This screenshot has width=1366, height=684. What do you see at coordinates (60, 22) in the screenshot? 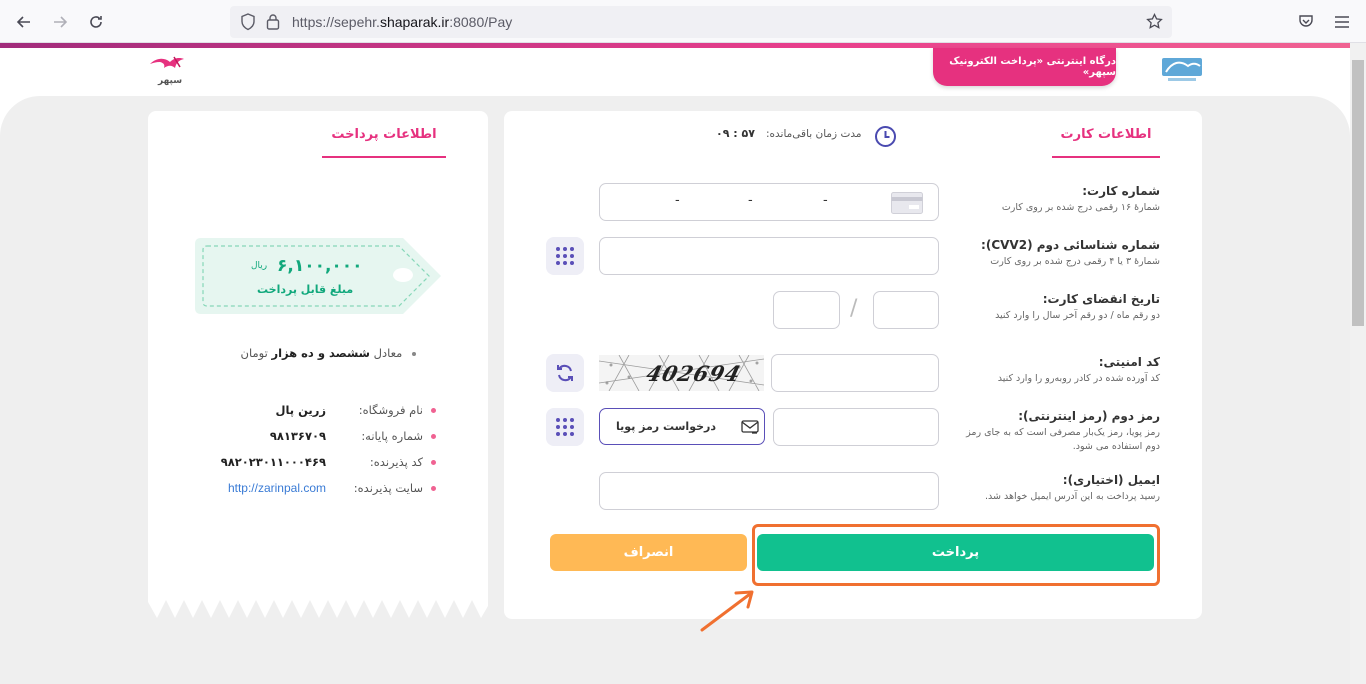
I see `forward-icon` at bounding box center [60, 22].